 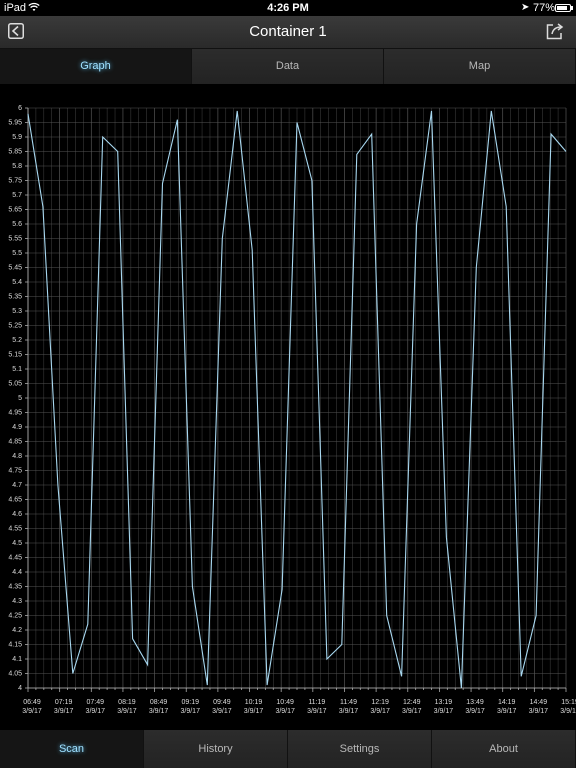 I want to click on x-tick-label-time: 13:49, so click(x=475, y=702).